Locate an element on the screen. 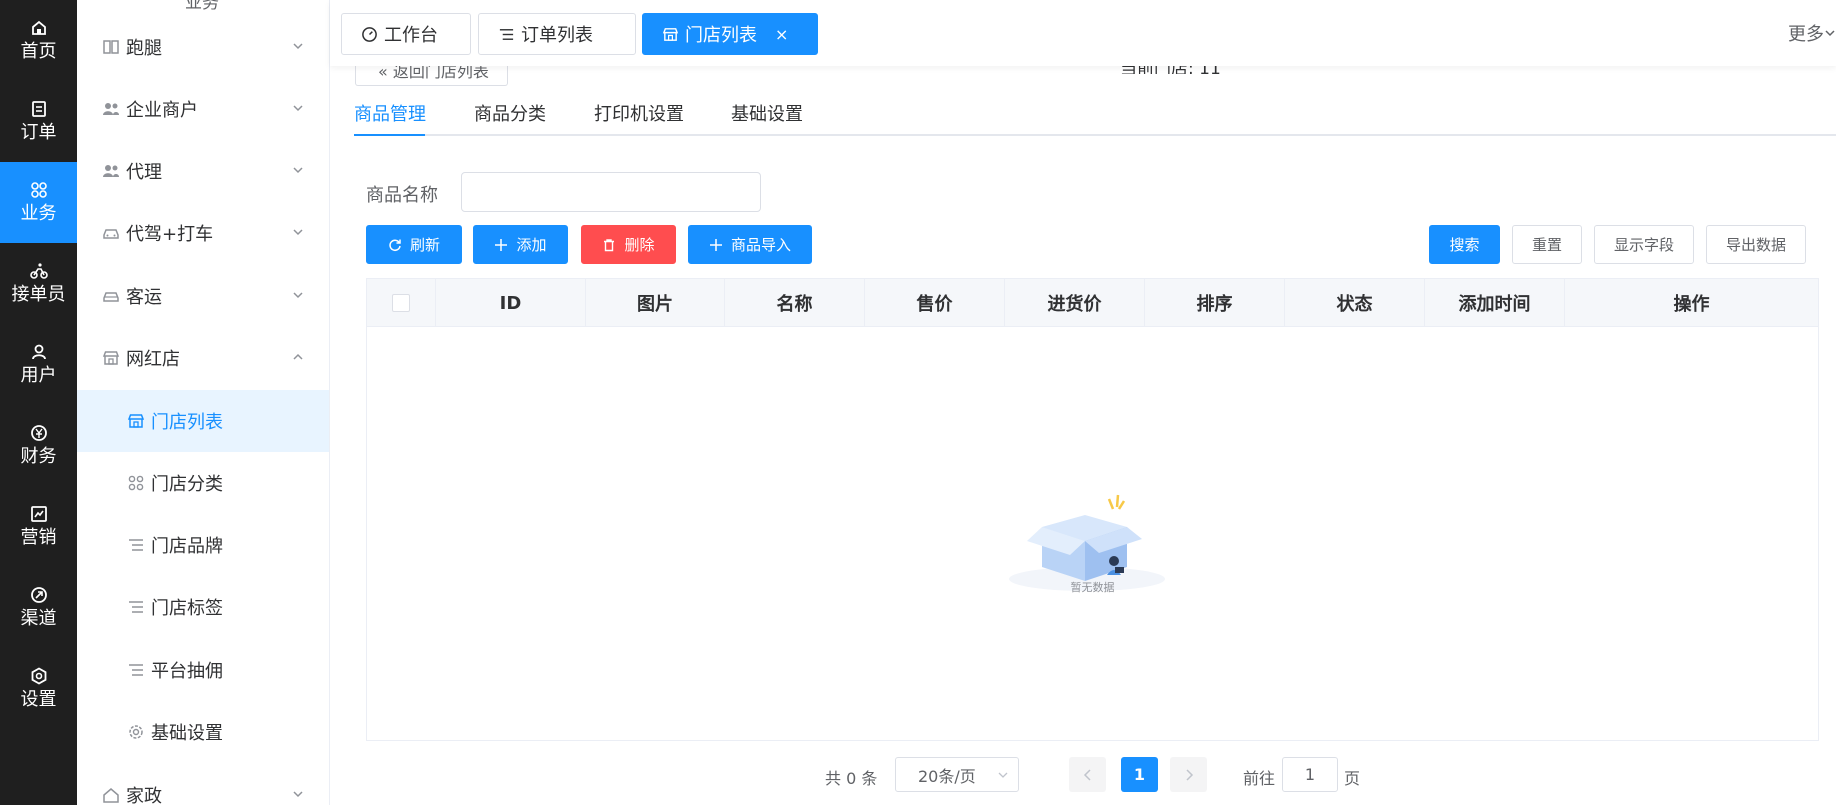 The height and width of the screenshot is (805, 1836). column-header-status: 状态 is located at coordinates (1355, 303).